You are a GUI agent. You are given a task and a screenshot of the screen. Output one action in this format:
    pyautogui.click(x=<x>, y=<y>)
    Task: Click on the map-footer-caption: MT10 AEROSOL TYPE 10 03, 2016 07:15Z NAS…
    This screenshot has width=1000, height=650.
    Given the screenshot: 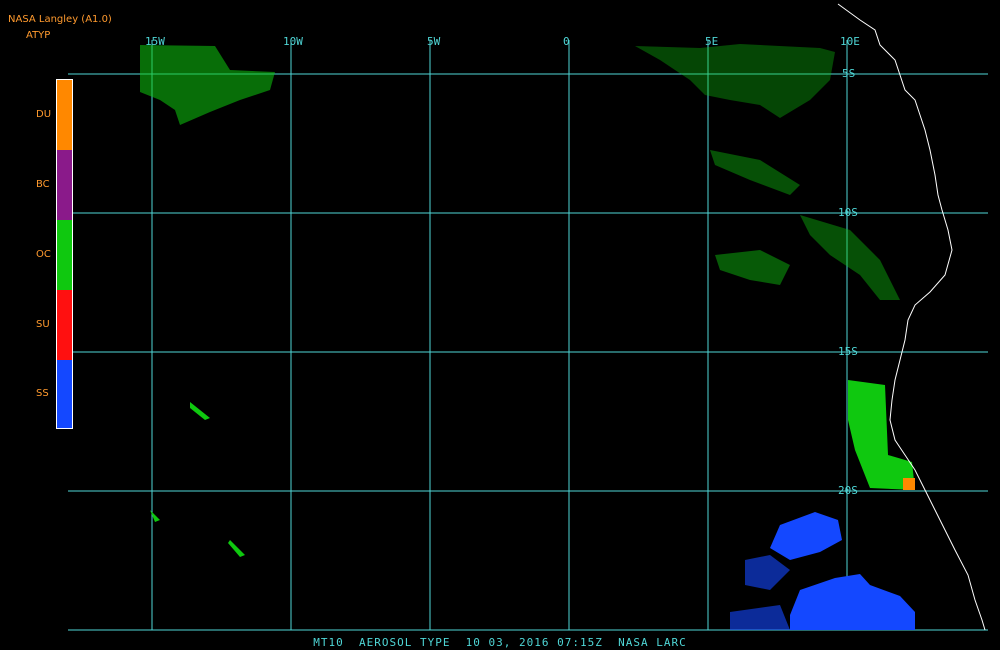 What is the action you would take?
    pyautogui.click(x=500, y=642)
    